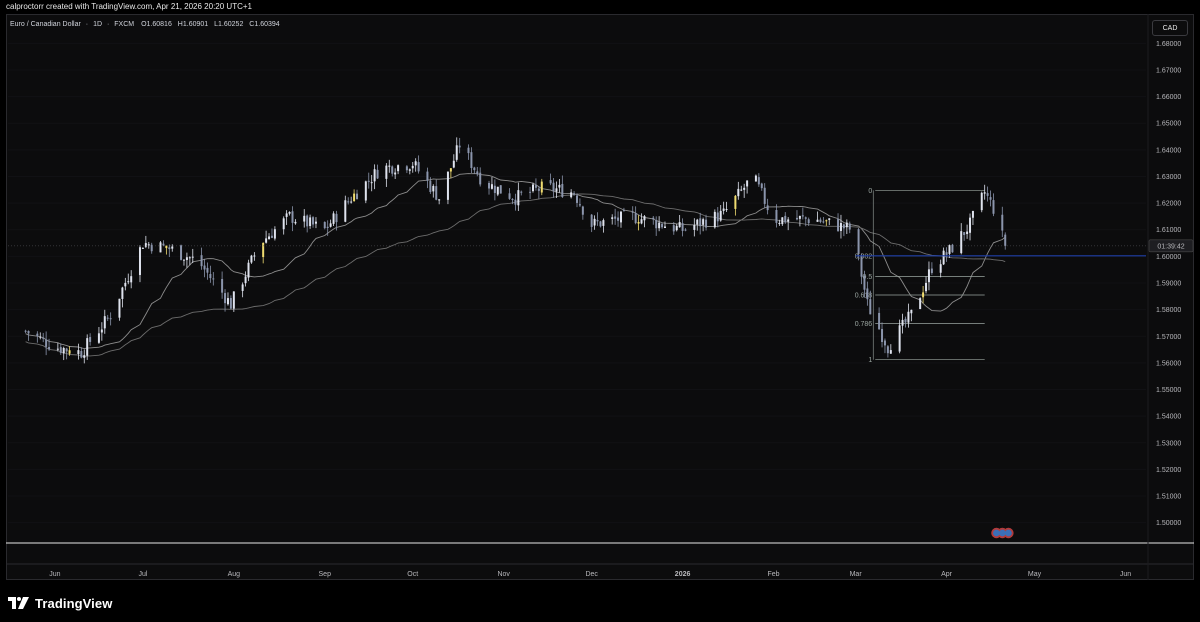  Describe the element at coordinates (1168, 284) in the screenshot. I see `price-tick-label: 1.59000` at that location.